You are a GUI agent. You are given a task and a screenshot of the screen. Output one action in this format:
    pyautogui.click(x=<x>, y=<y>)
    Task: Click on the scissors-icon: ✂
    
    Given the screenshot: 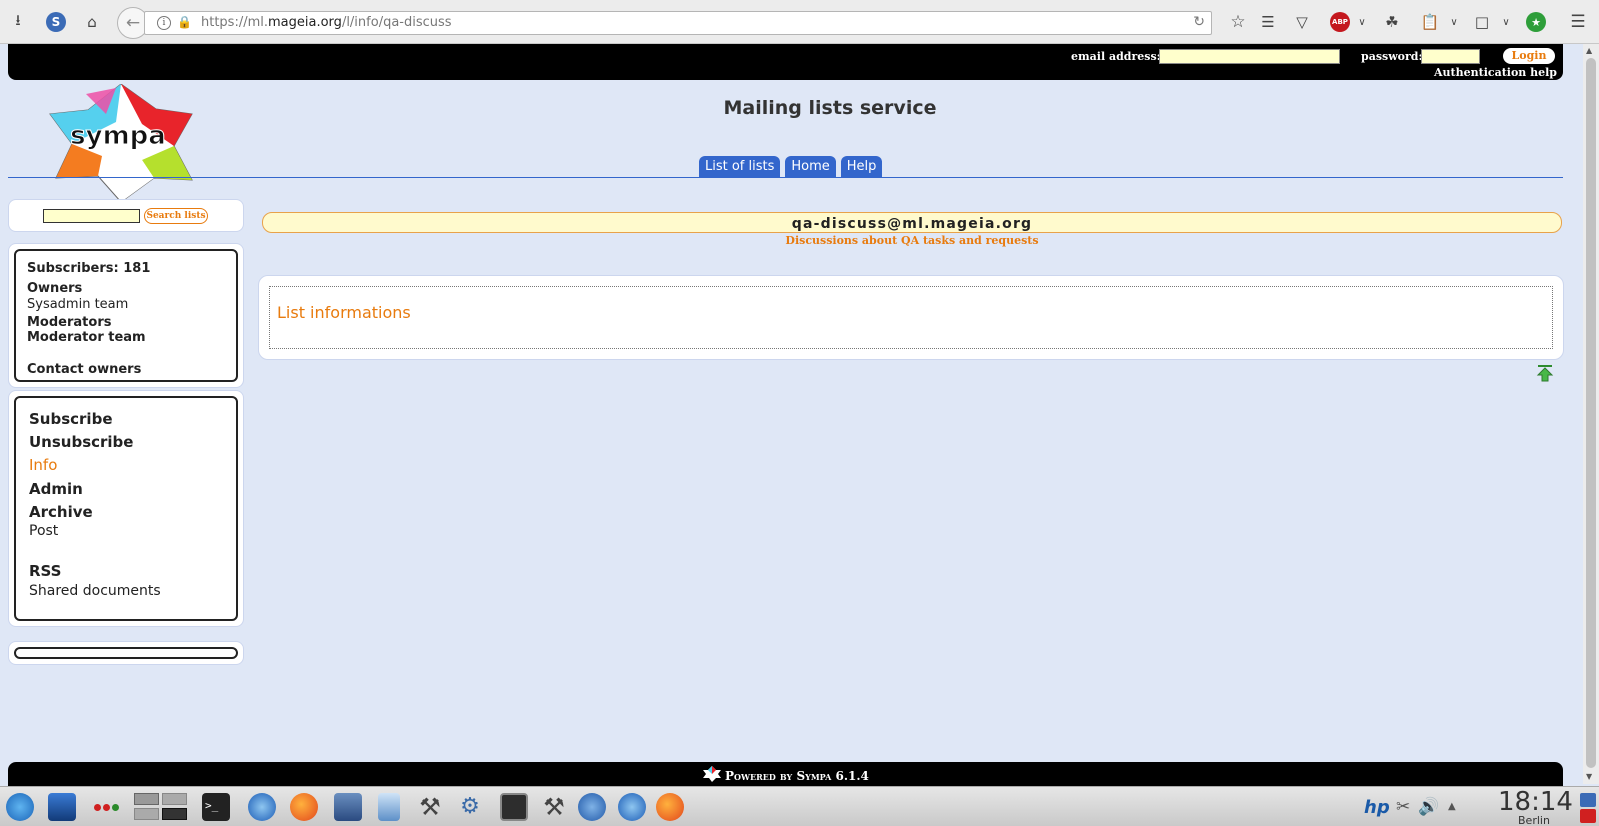 What is the action you would take?
    pyautogui.click(x=1403, y=807)
    